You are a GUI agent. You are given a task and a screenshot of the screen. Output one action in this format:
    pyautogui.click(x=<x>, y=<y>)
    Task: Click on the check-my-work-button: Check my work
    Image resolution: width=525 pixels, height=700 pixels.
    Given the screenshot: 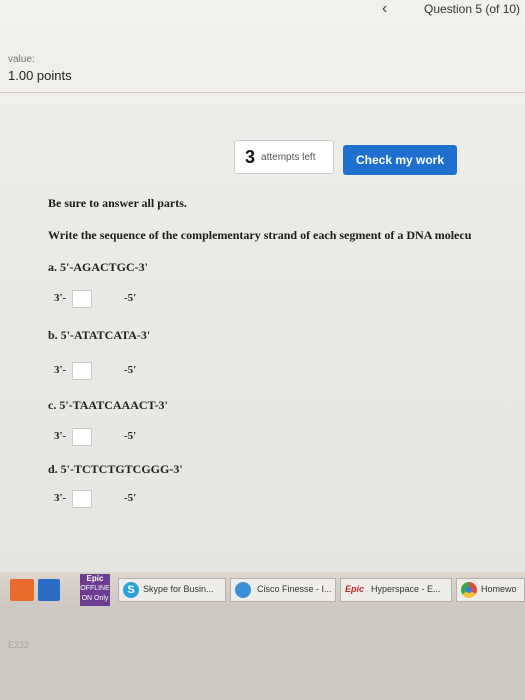 What is the action you would take?
    pyautogui.click(x=400, y=160)
    